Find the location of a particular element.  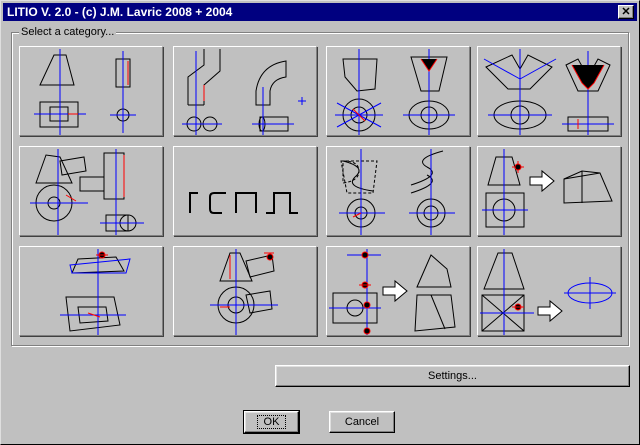

tile-2-drawing is located at coordinates (244, 92).